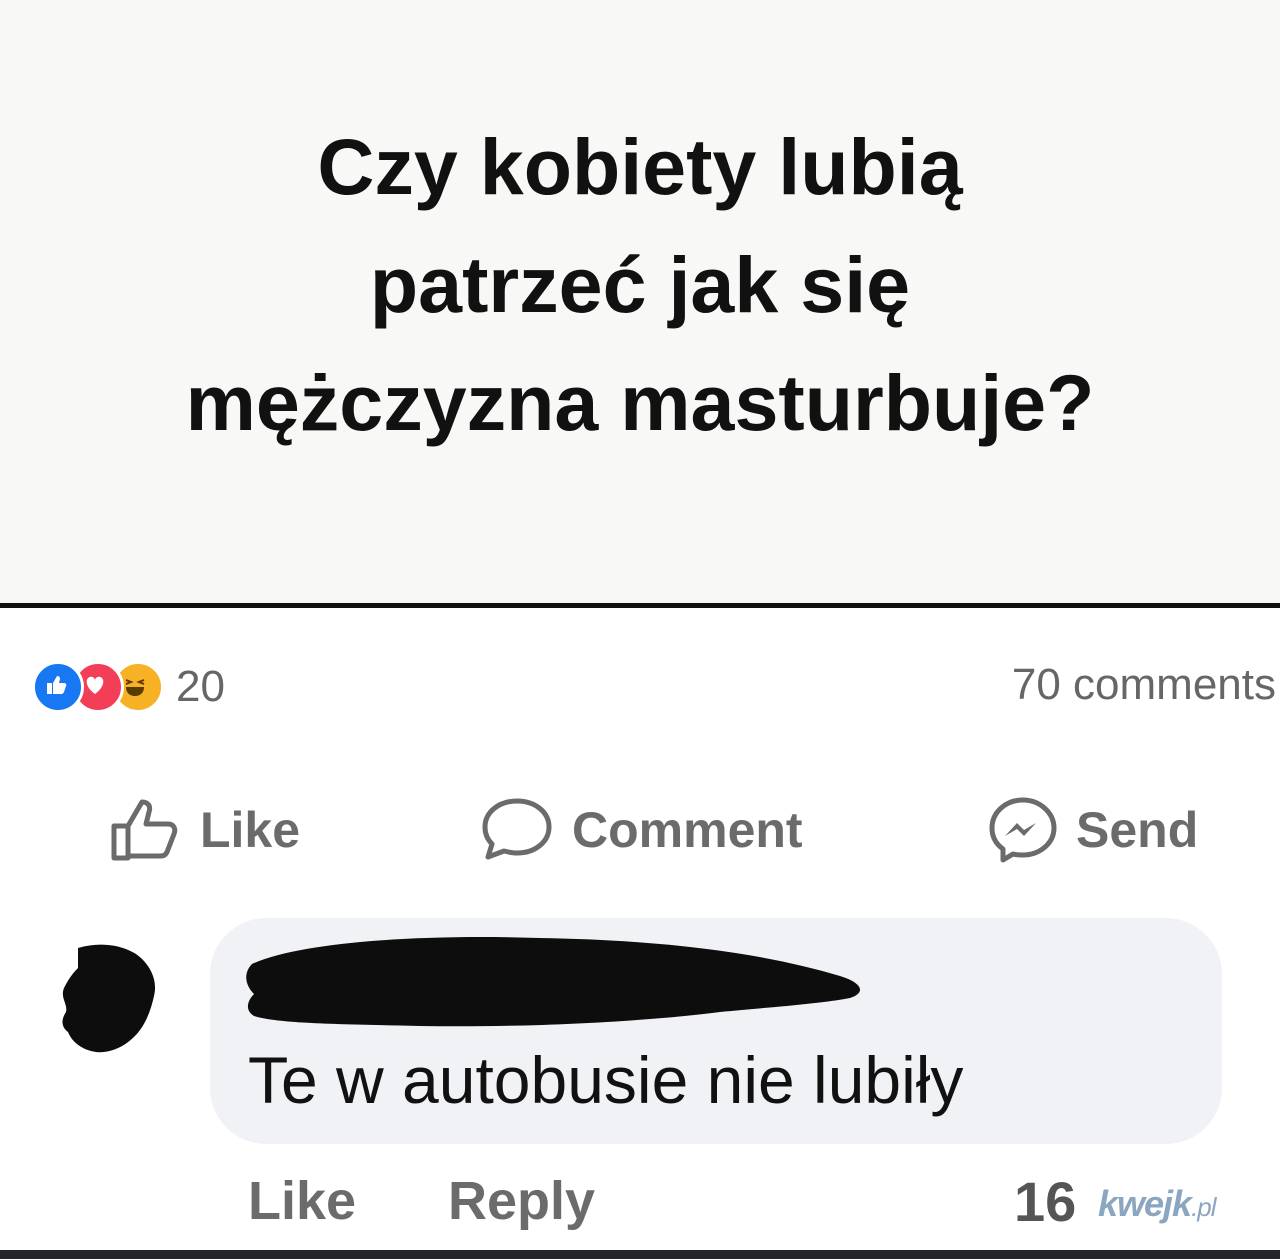 The image size is (1280, 1259). I want to click on thumbs-up-icon, so click(146, 830).